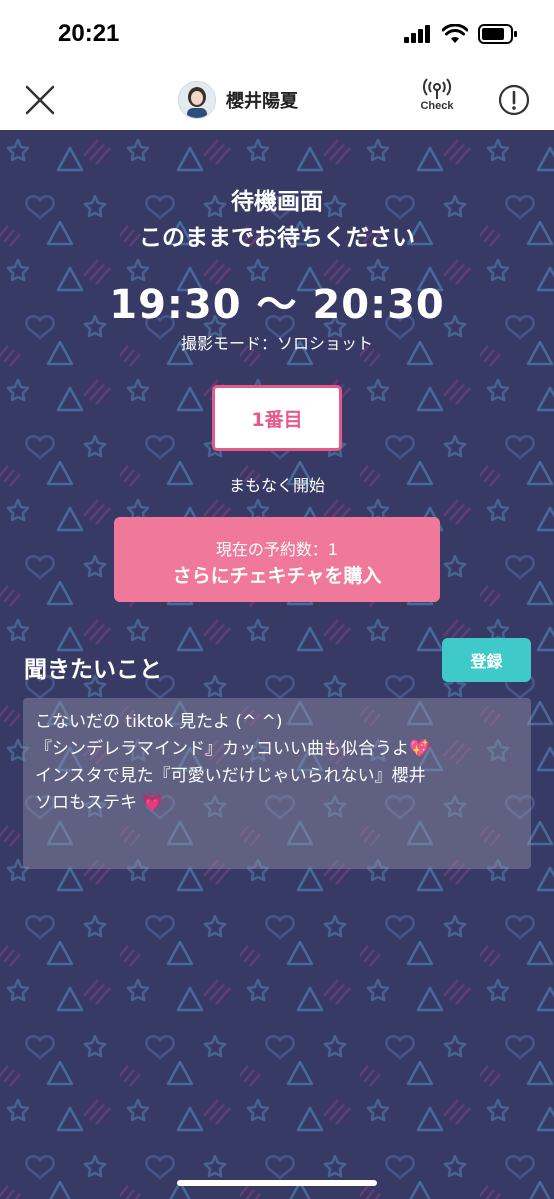 Image resolution: width=554 pixels, height=1199 pixels. I want to click on buy-more-button: 現在の予約数：1 さらにチェキチャを購入, so click(277, 559).